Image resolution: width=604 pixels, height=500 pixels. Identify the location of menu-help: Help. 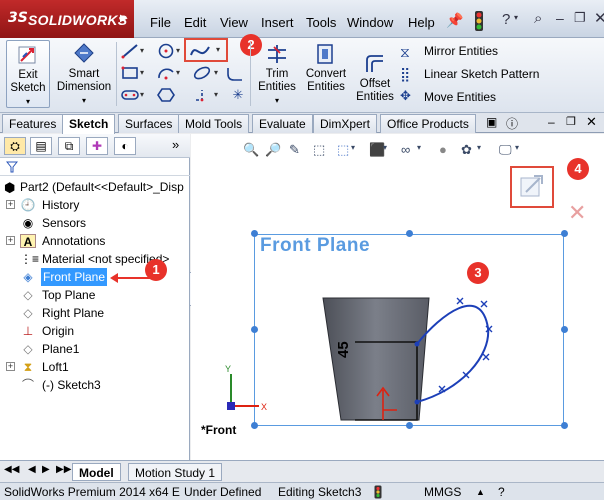
(421, 22).